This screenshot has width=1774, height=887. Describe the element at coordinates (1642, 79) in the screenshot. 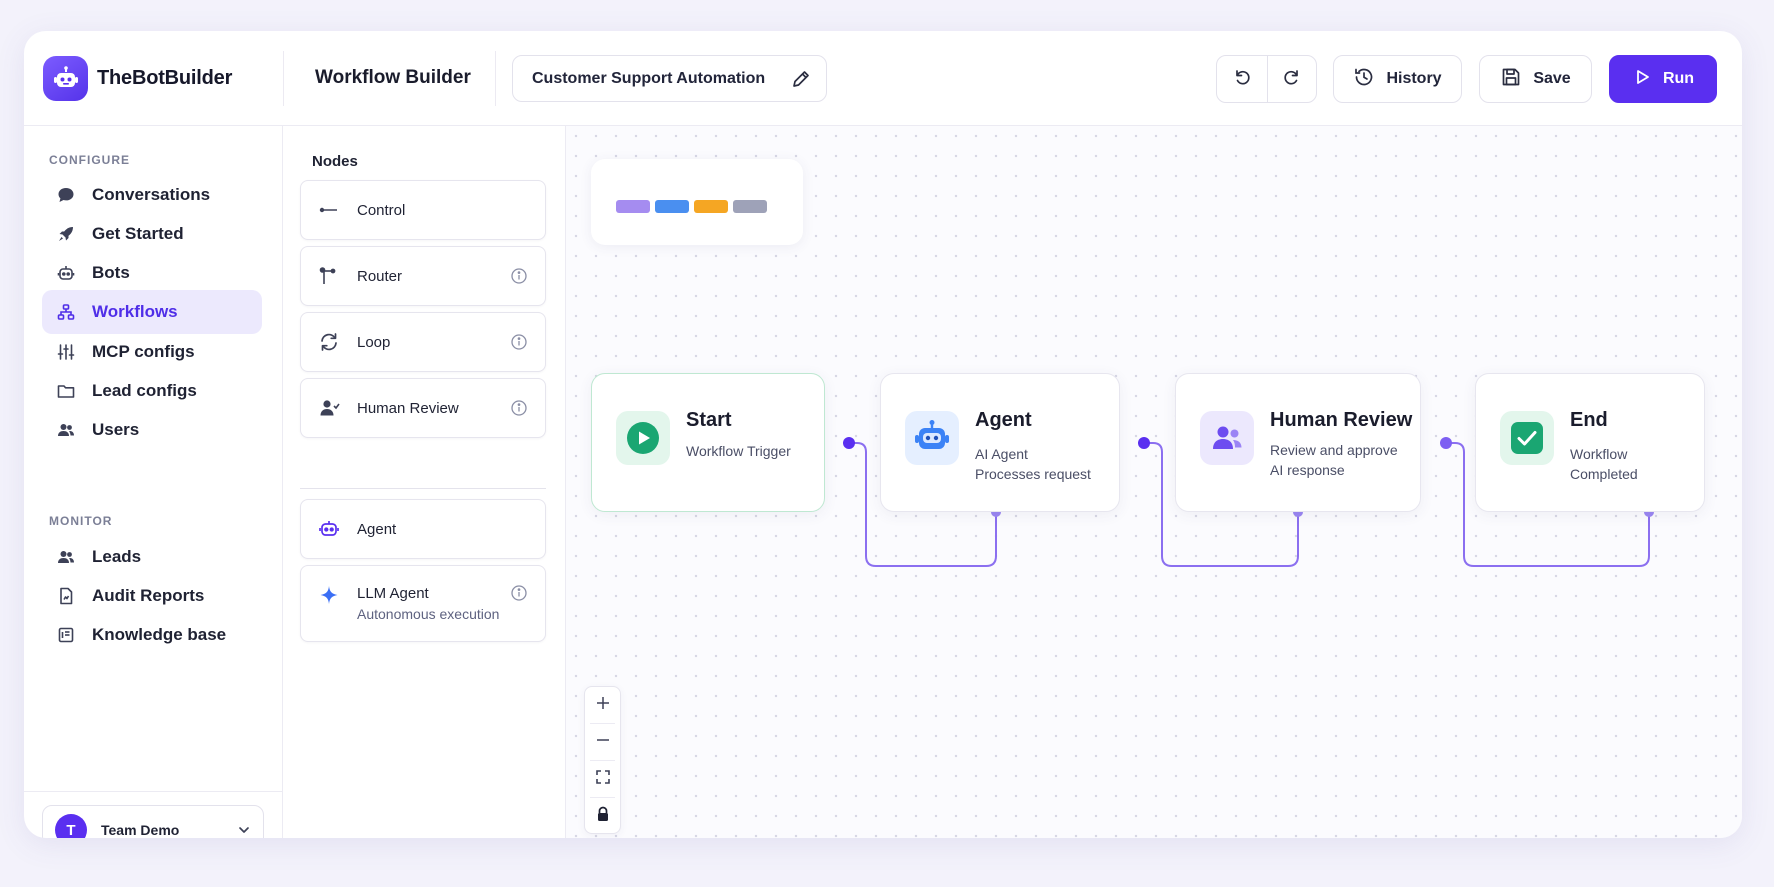

I see `play-icon` at that location.